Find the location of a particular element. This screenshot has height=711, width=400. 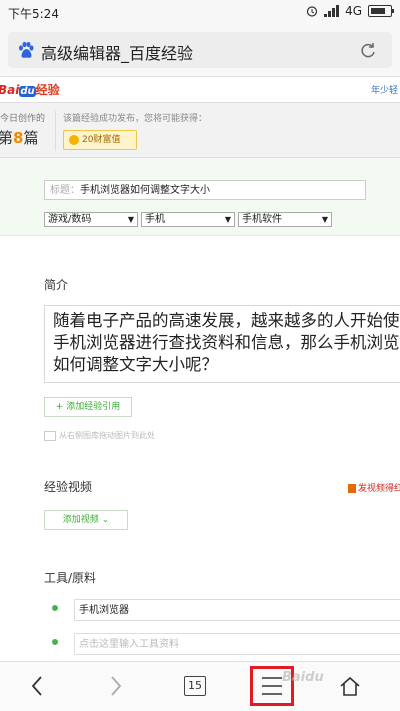

wealth-reward-badge: 20财富值 is located at coordinates (100, 140).